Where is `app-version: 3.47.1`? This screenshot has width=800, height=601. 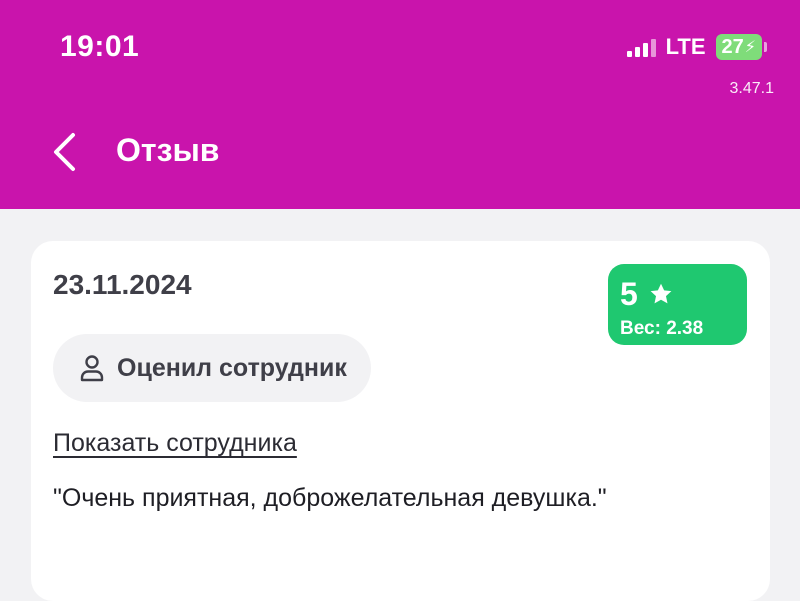
app-version: 3.47.1 is located at coordinates (751, 88).